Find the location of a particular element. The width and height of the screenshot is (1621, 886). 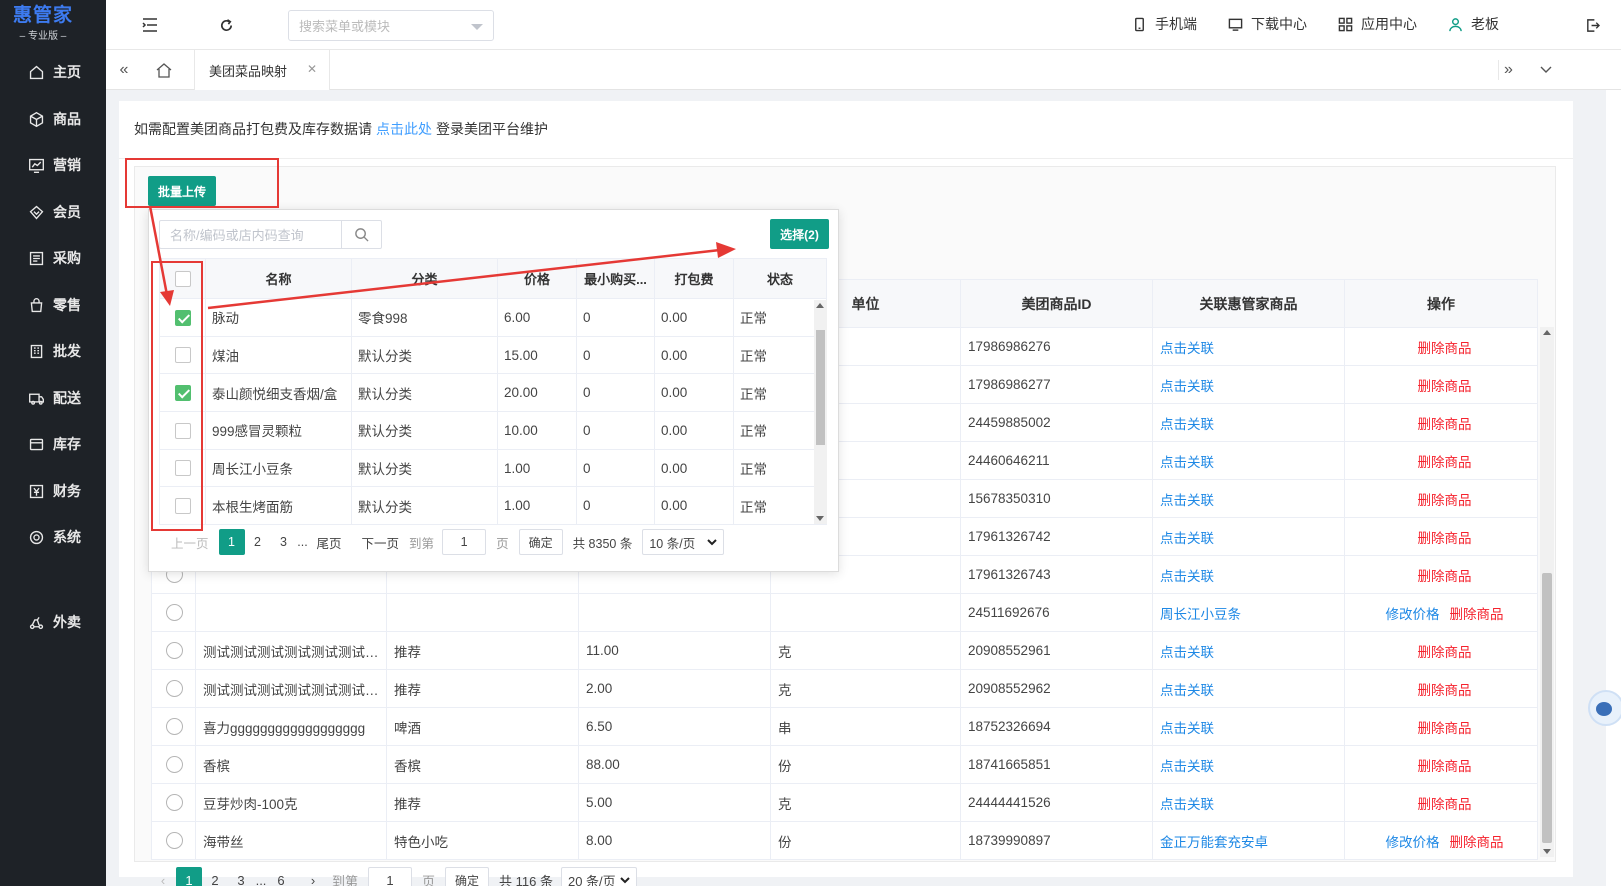

next-page-button: 下一页 is located at coordinates (381, 542).